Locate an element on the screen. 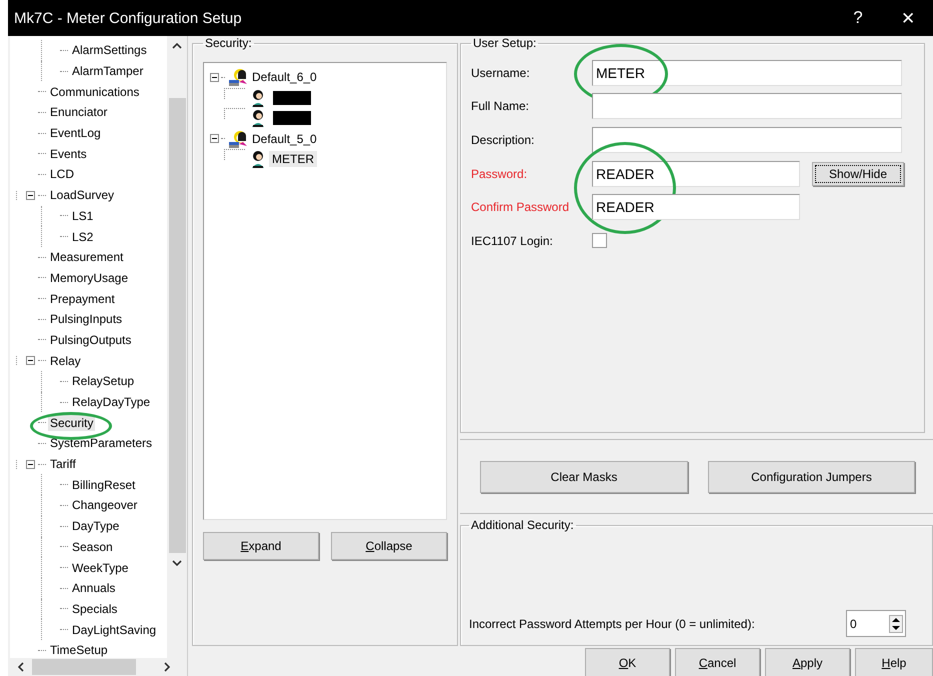  input-field: METER is located at coordinates (747, 73).